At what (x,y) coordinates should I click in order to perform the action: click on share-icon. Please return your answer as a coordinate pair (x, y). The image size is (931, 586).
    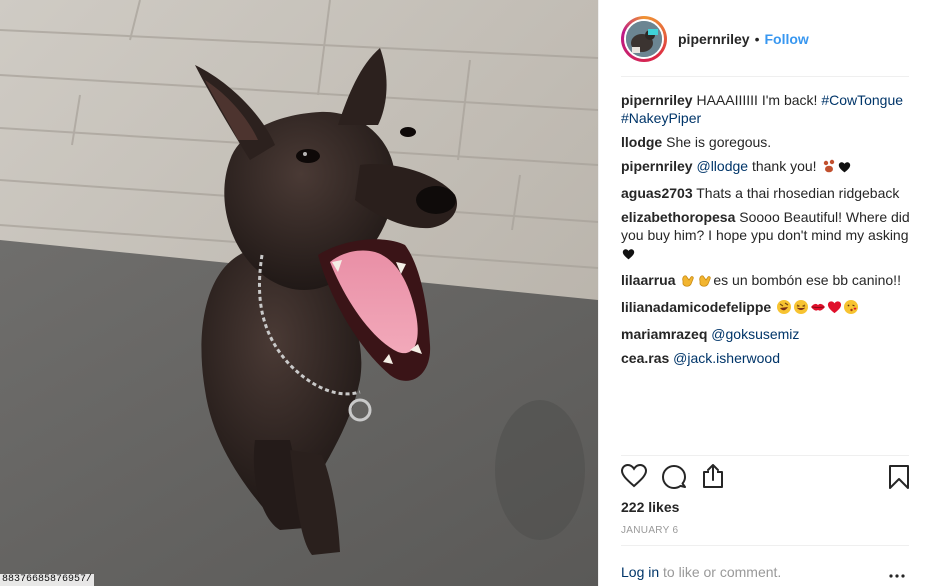
    Looking at the image, I should click on (713, 478).